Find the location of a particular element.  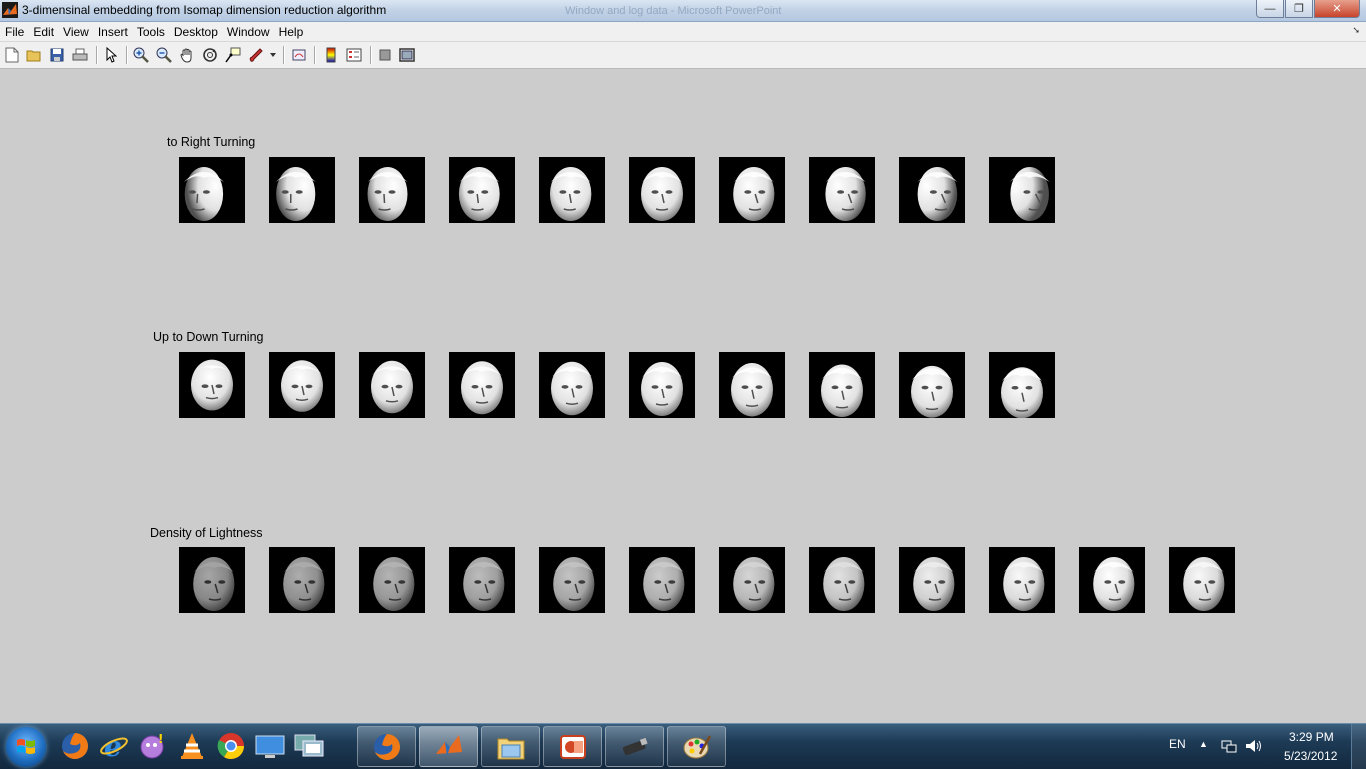

zoom-in-icon is located at coordinates (141, 55).